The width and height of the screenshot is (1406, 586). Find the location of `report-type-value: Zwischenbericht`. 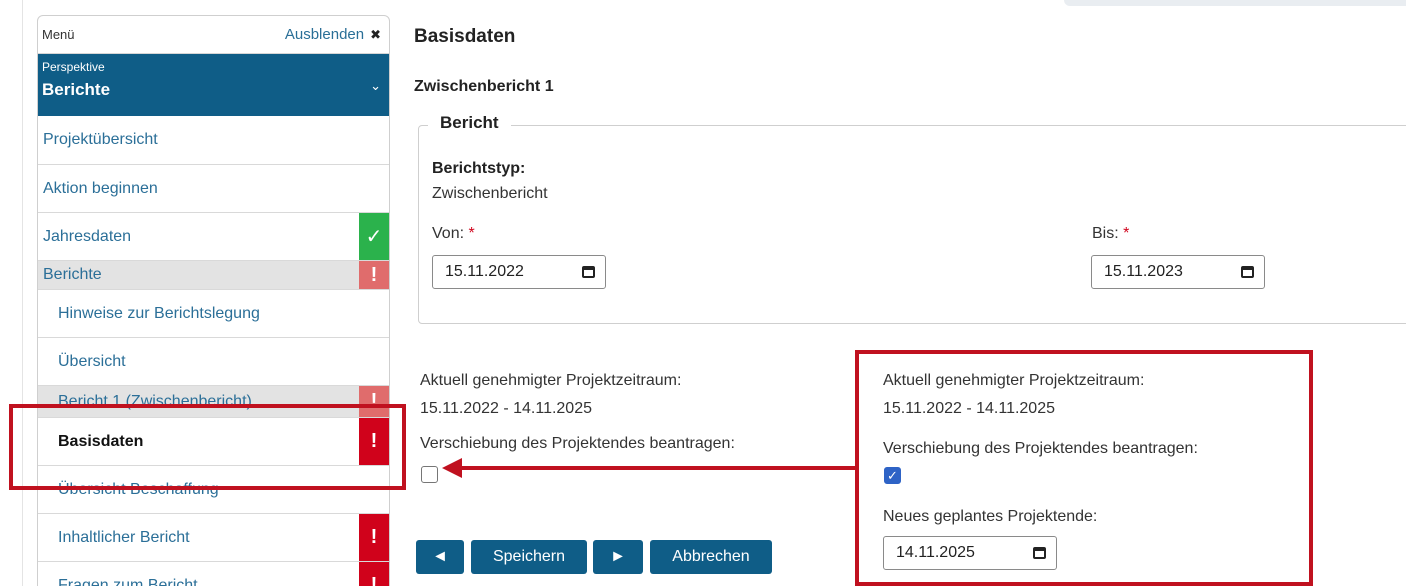

report-type-value: Zwischenbericht is located at coordinates (490, 193).